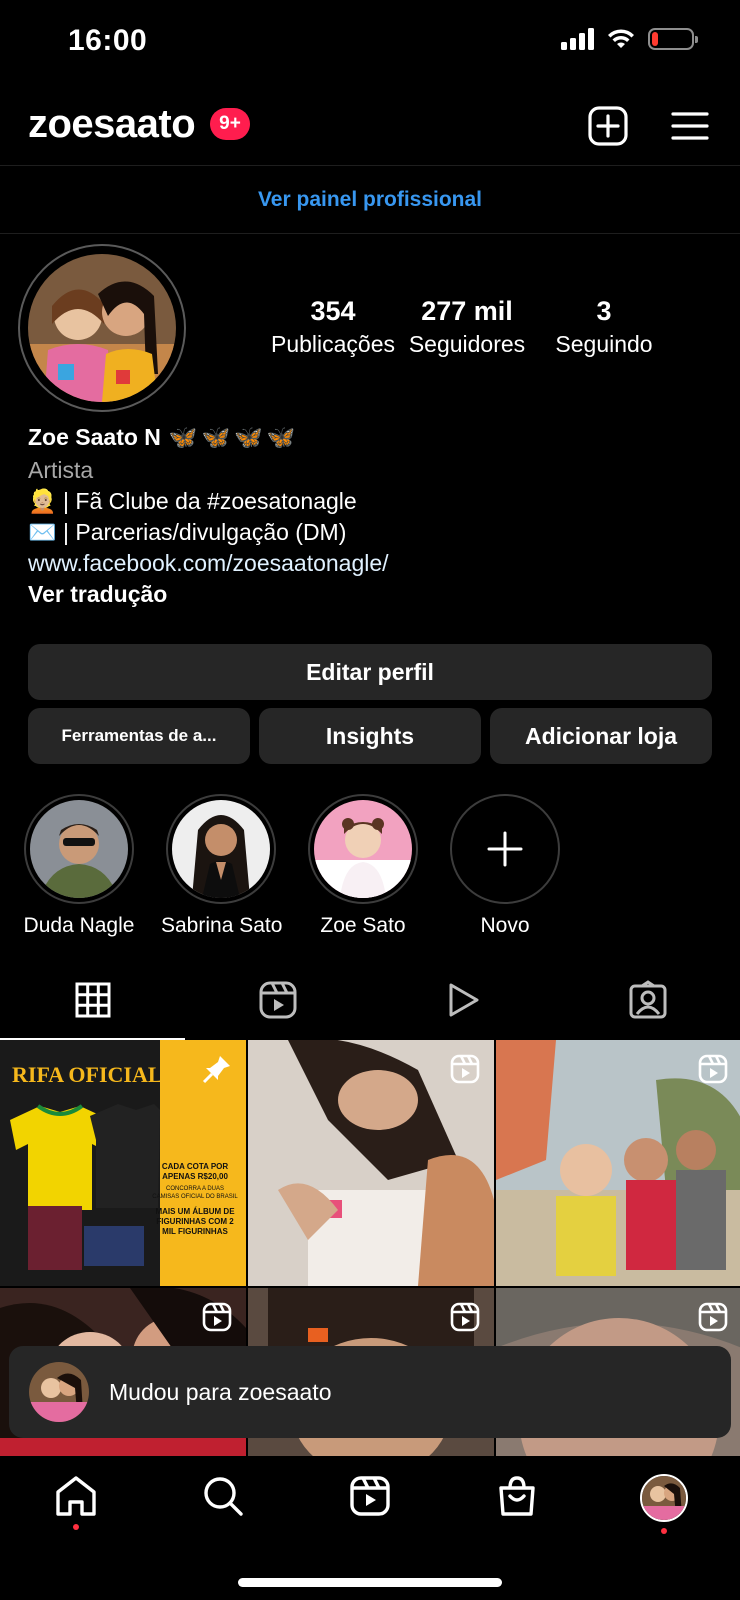  What do you see at coordinates (87, 1074) in the screenshot?
I see `rifa-title: RIFA OFICIAL` at bounding box center [87, 1074].